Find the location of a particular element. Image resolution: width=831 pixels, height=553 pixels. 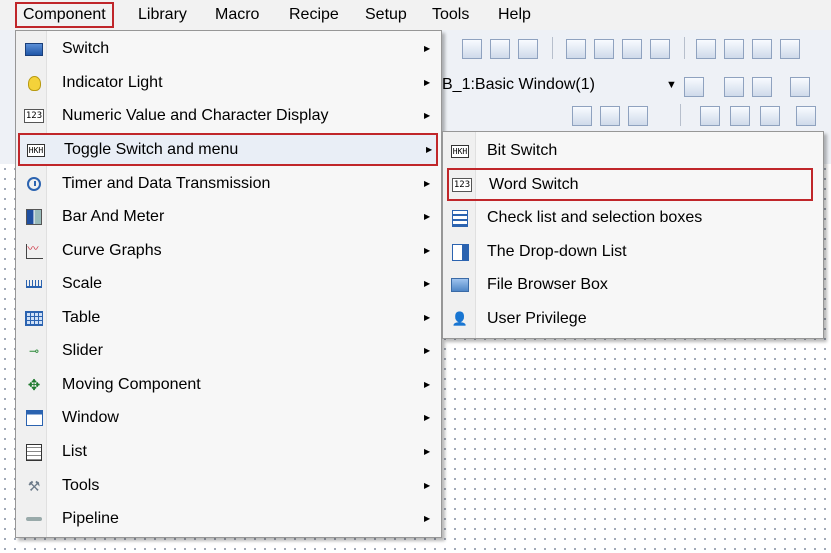

tools-icon: ⚒ is located at coordinates (34, 485).